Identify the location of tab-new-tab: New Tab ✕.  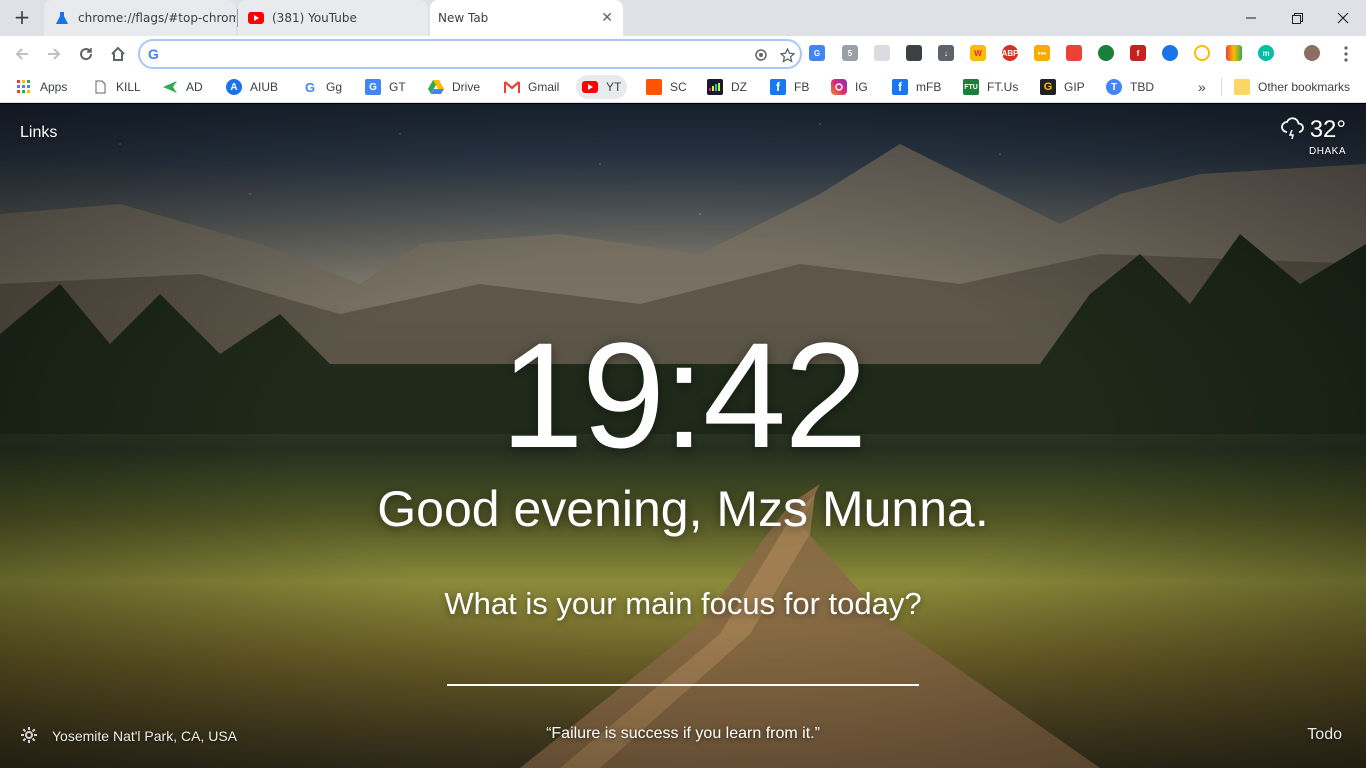
(526, 18).